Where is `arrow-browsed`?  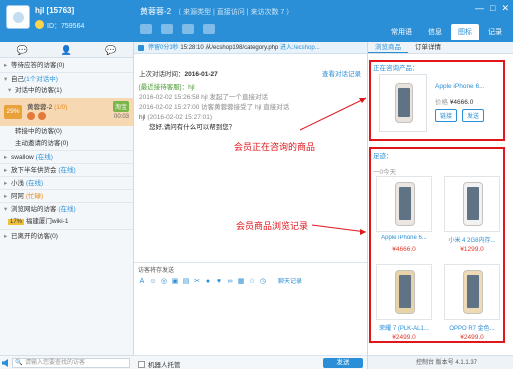
arrow-browsed is located at coordinates (339, 228).